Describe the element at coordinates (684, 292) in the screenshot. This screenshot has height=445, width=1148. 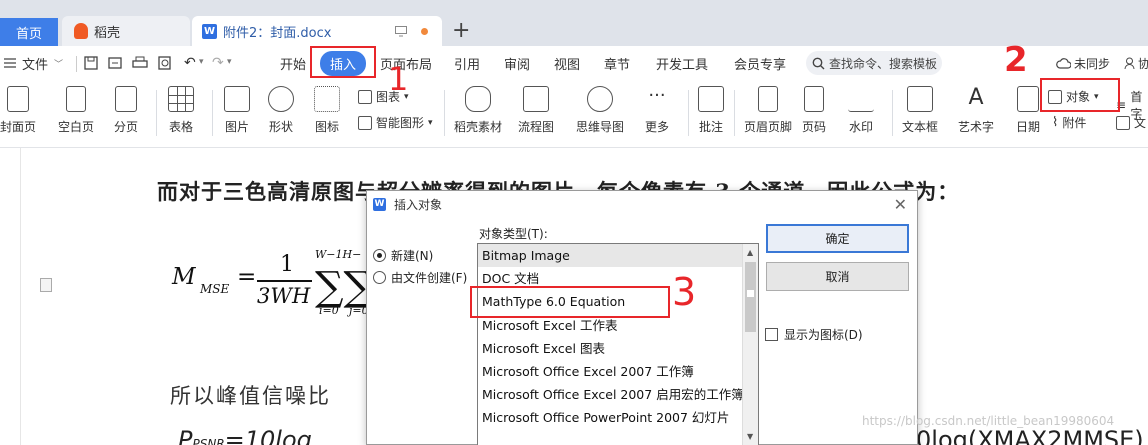
I see `annotation-number-3: 3` at that location.